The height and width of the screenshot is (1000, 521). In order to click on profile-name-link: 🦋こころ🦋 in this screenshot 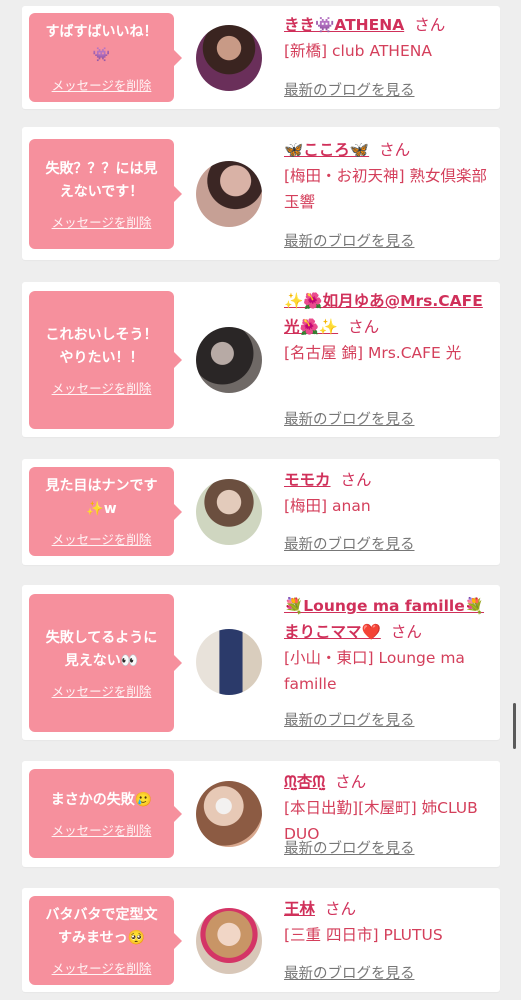, I will do `click(326, 150)`.